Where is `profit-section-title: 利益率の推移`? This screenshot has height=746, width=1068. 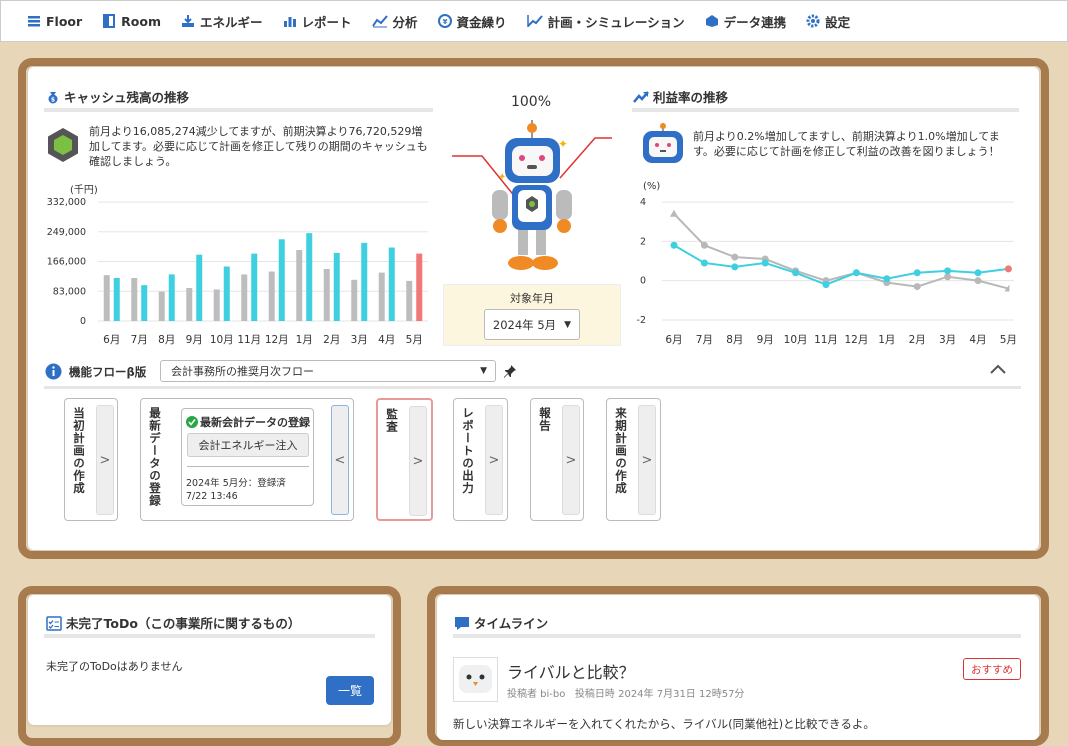
profit-section-title: 利益率の推移 is located at coordinates (680, 96).